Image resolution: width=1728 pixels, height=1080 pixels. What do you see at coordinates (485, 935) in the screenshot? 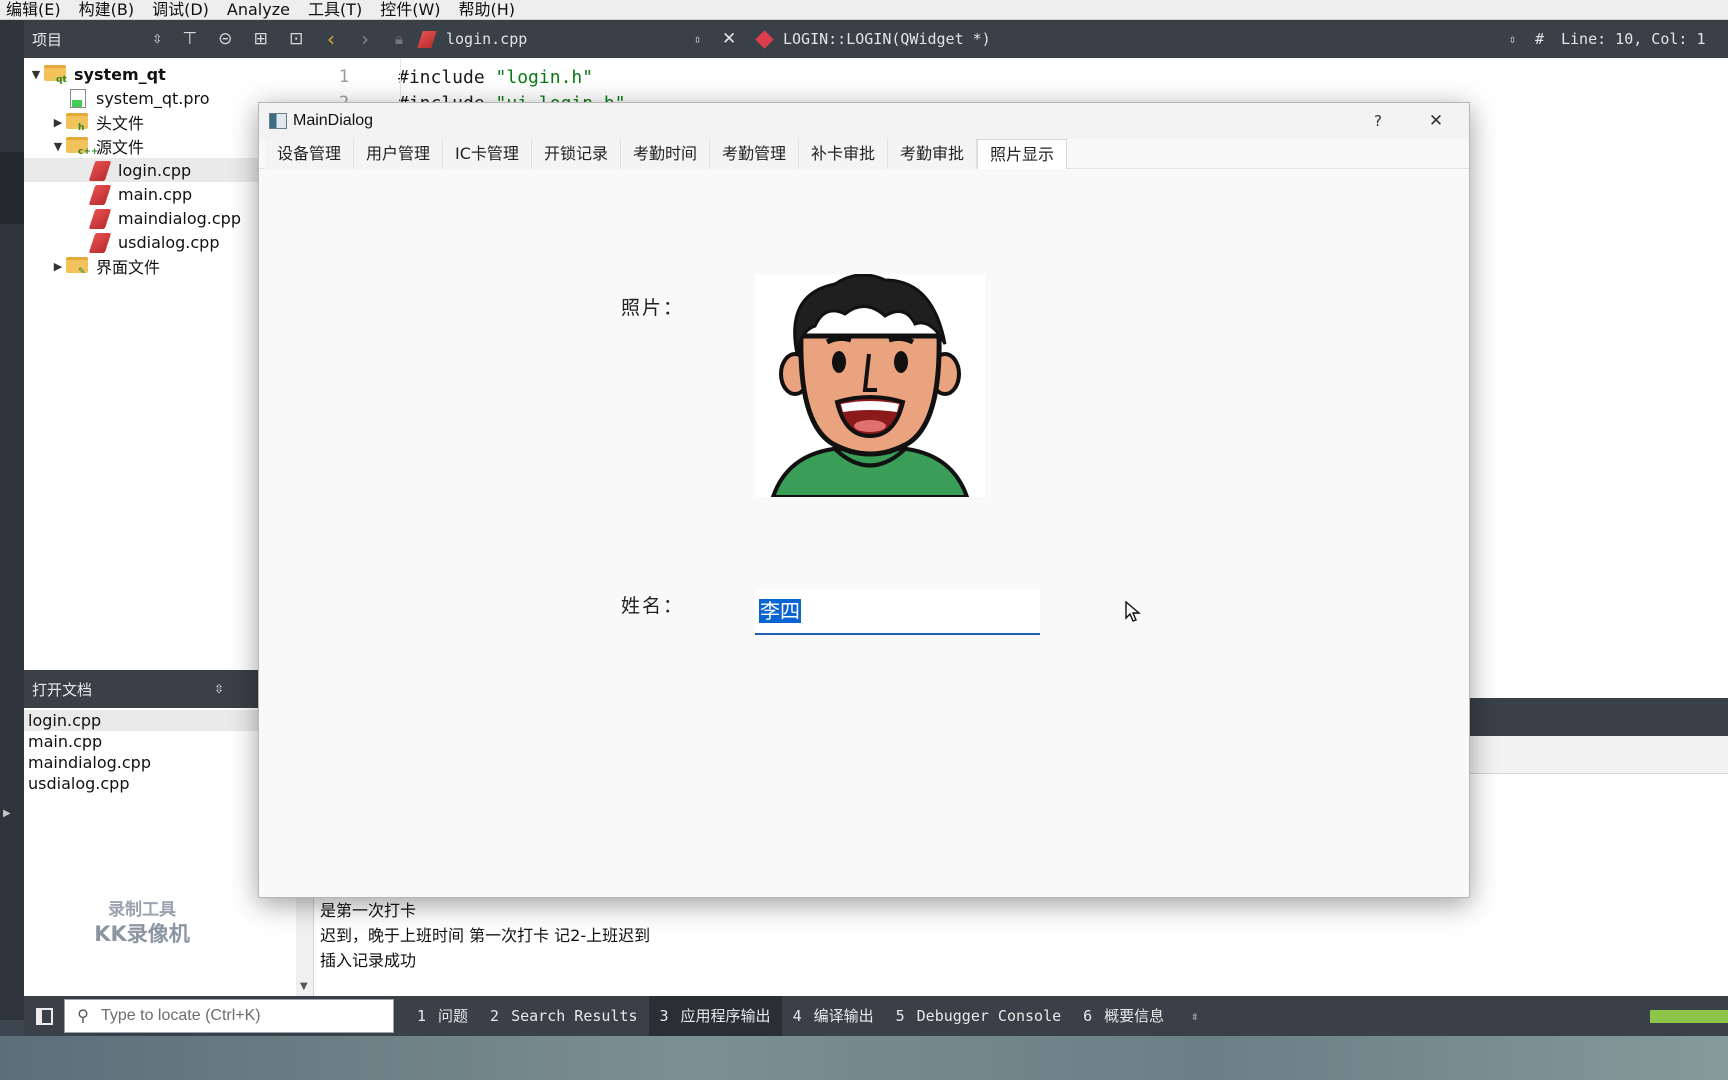
I see `output-text: 是第一次打卡 迟到，晚于上班时间 第一次打卡 记2-上班迟到 插入记录成功` at bounding box center [485, 935].